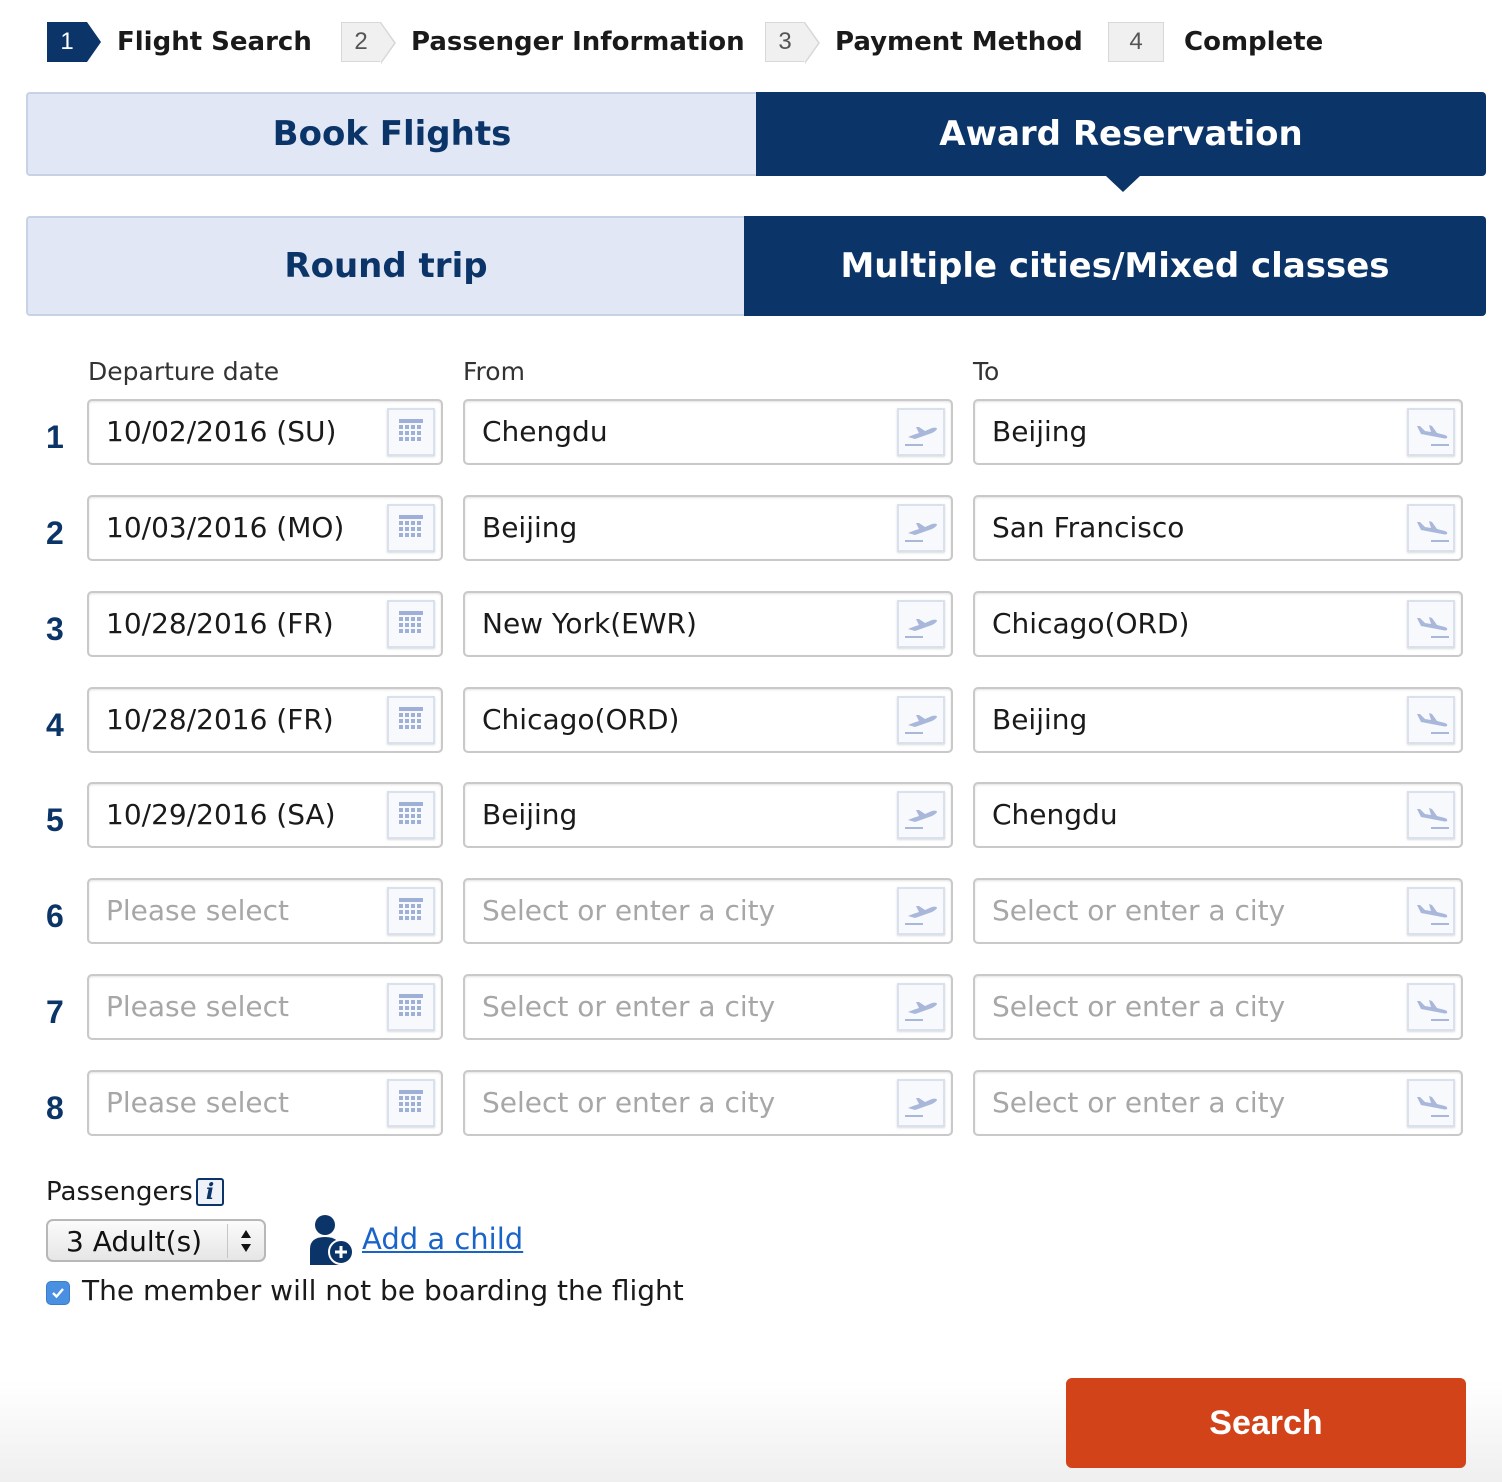  I want to click on segment-number: 7, so click(55, 1012).